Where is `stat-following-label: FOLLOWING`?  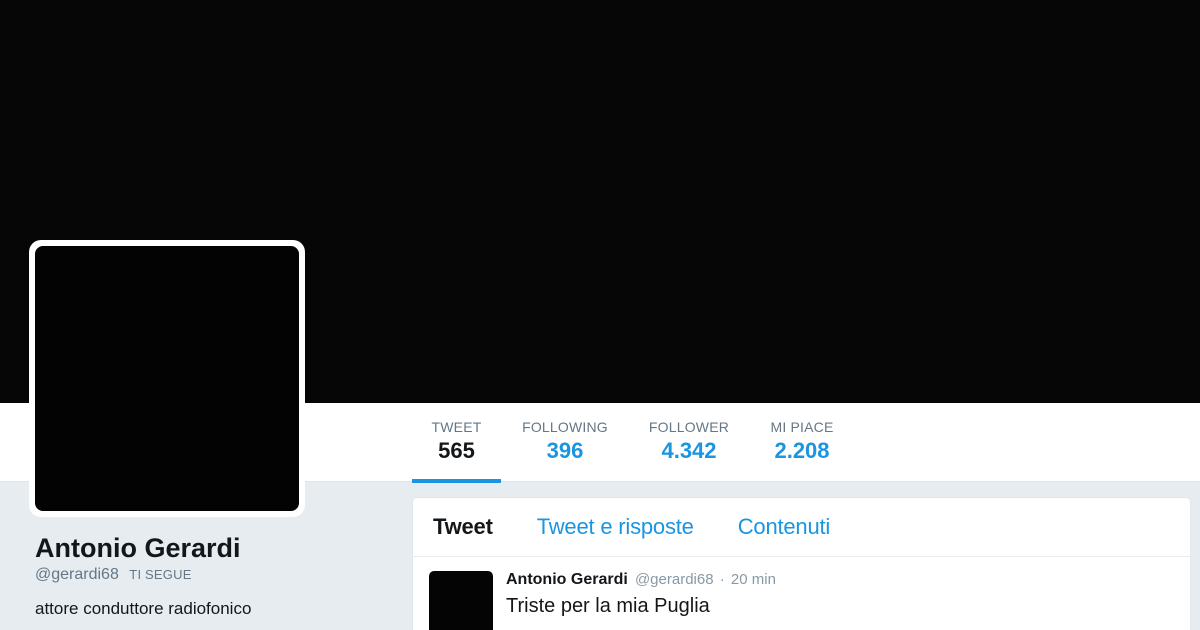
stat-following-label: FOLLOWING is located at coordinates (565, 427).